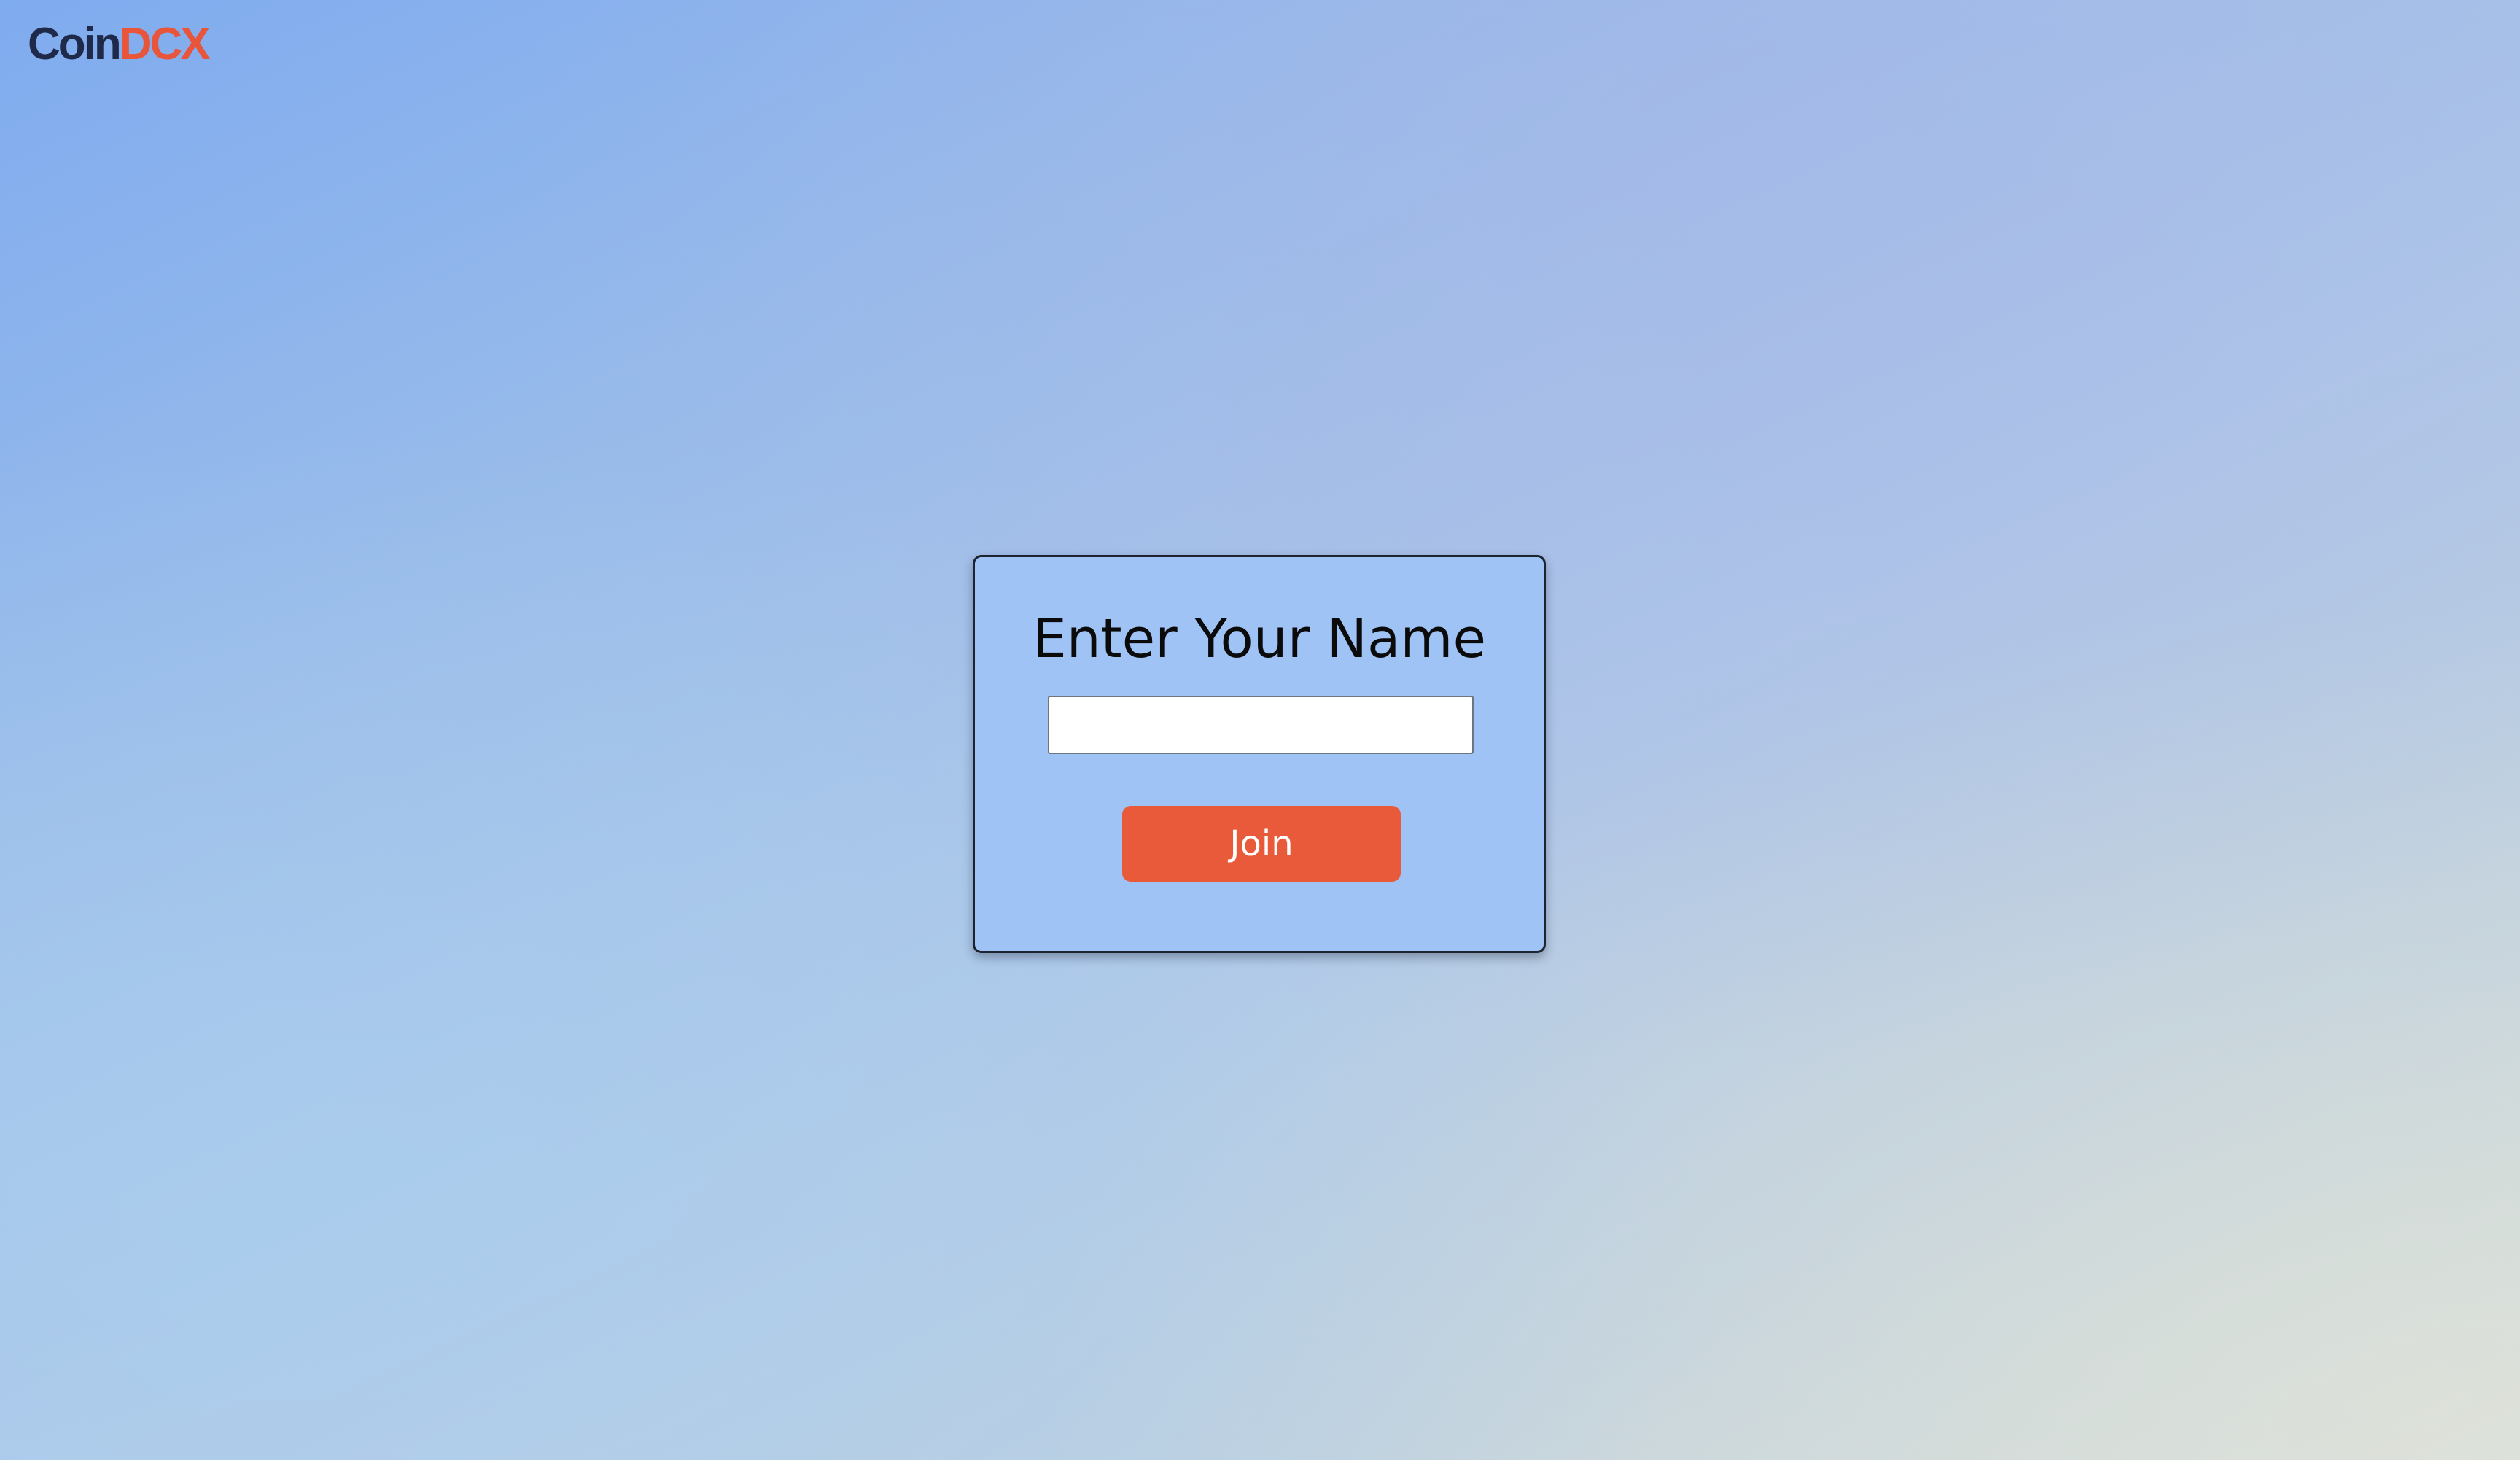 This screenshot has width=2520, height=1460. I want to click on coindcx-logo: Coin DCX, so click(119, 44).